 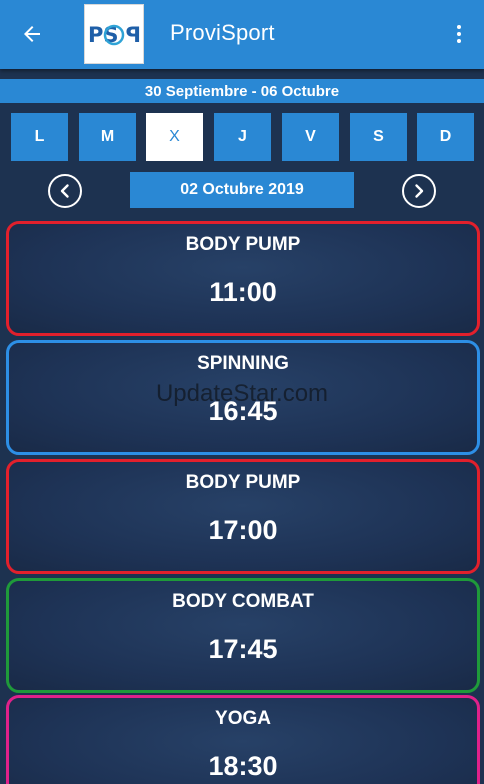 I want to click on class-time: 16:45, so click(x=243, y=411).